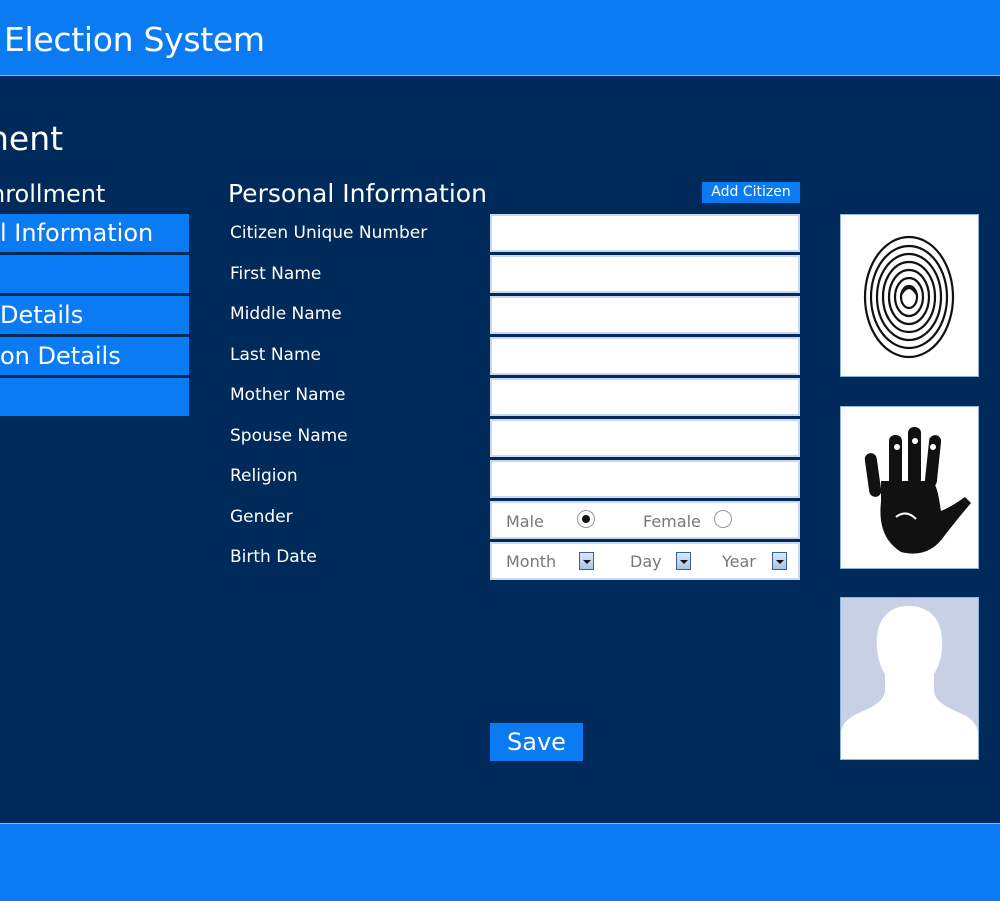 This screenshot has height=901, width=1000. What do you see at coordinates (500, 38) in the screenshot?
I see `title-bar: Election System` at bounding box center [500, 38].